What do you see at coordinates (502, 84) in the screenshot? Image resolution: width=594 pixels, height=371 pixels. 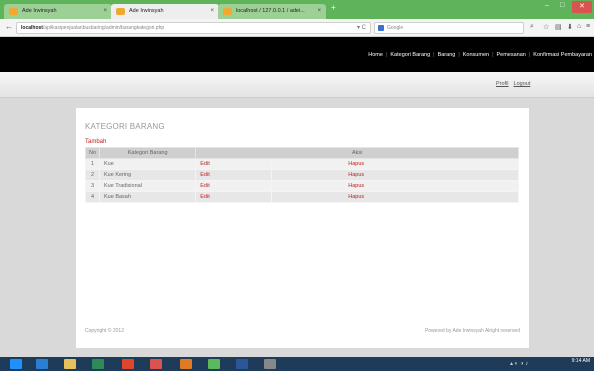 I see `profile-link: Profil` at bounding box center [502, 84].